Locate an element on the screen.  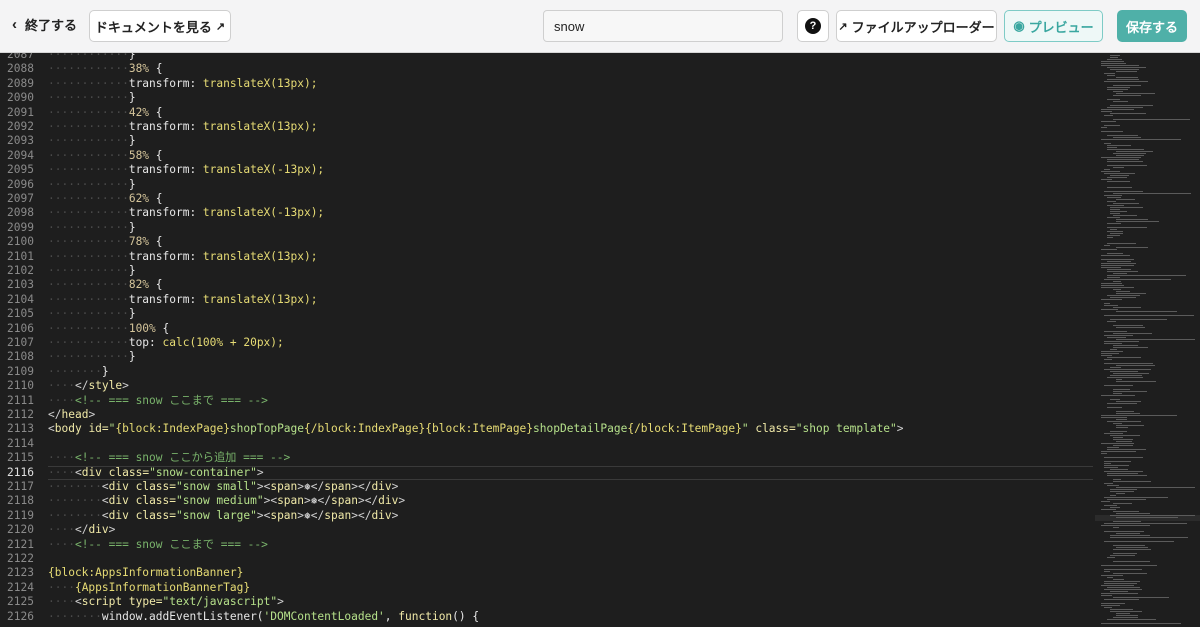
code-token: "snow small" is located at coordinates (216, 486).